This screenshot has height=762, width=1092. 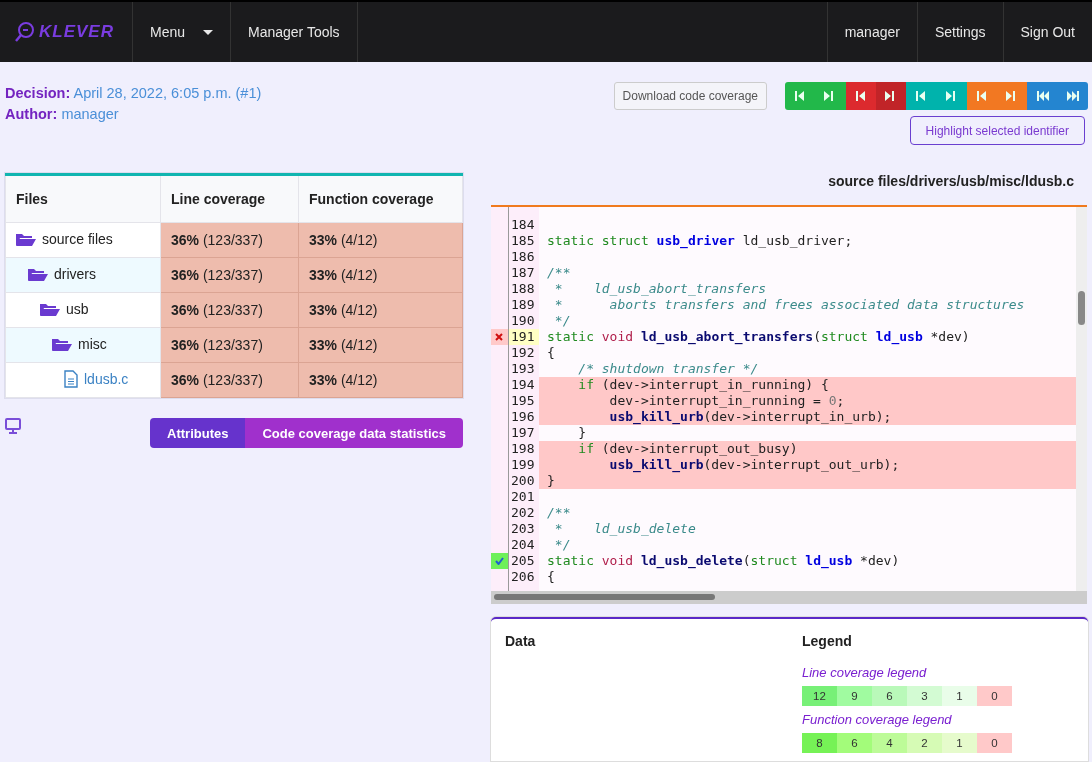 What do you see at coordinates (582, 433) in the screenshot?
I see `code-line: }` at bounding box center [582, 433].